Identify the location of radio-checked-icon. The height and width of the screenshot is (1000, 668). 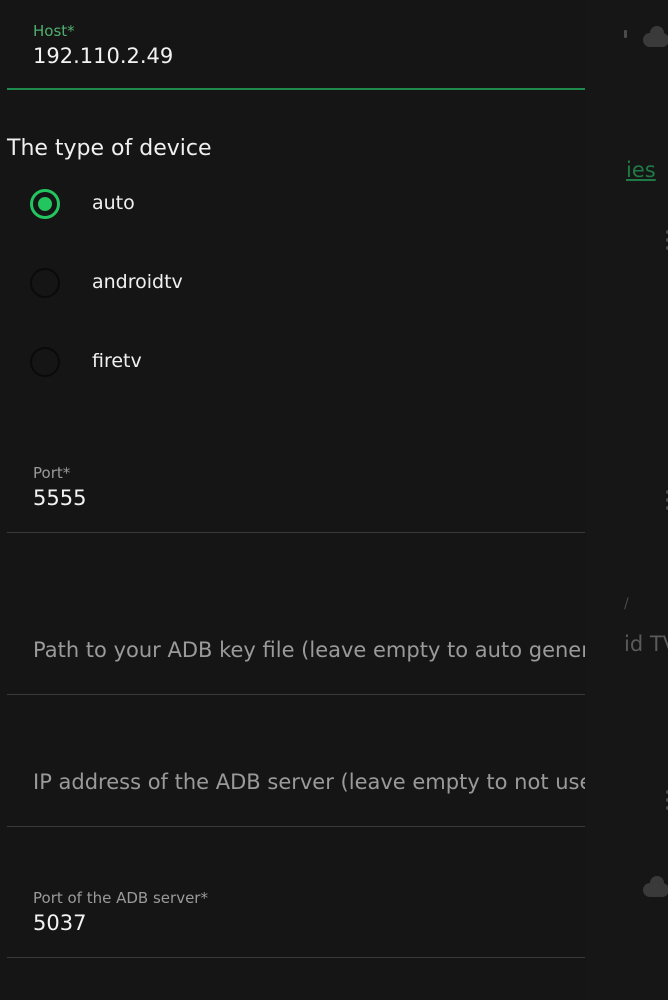
(45, 204).